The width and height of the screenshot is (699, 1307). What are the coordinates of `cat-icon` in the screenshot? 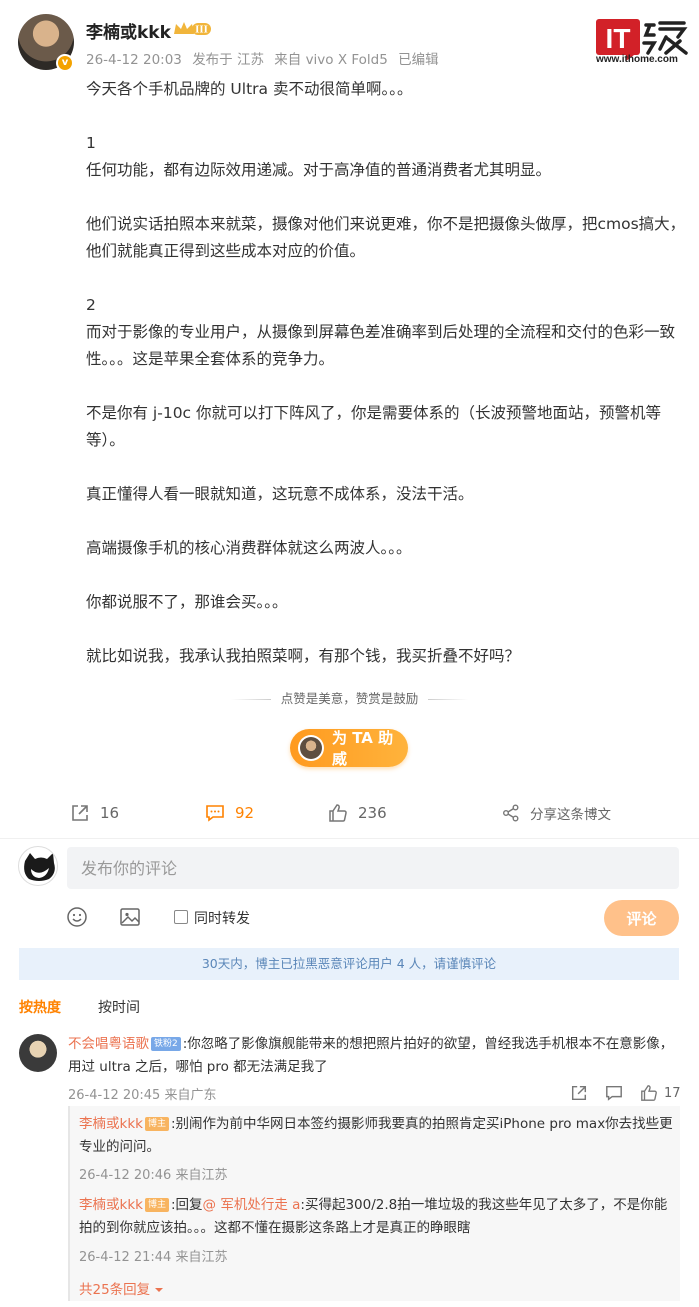 It's located at (39, 867).